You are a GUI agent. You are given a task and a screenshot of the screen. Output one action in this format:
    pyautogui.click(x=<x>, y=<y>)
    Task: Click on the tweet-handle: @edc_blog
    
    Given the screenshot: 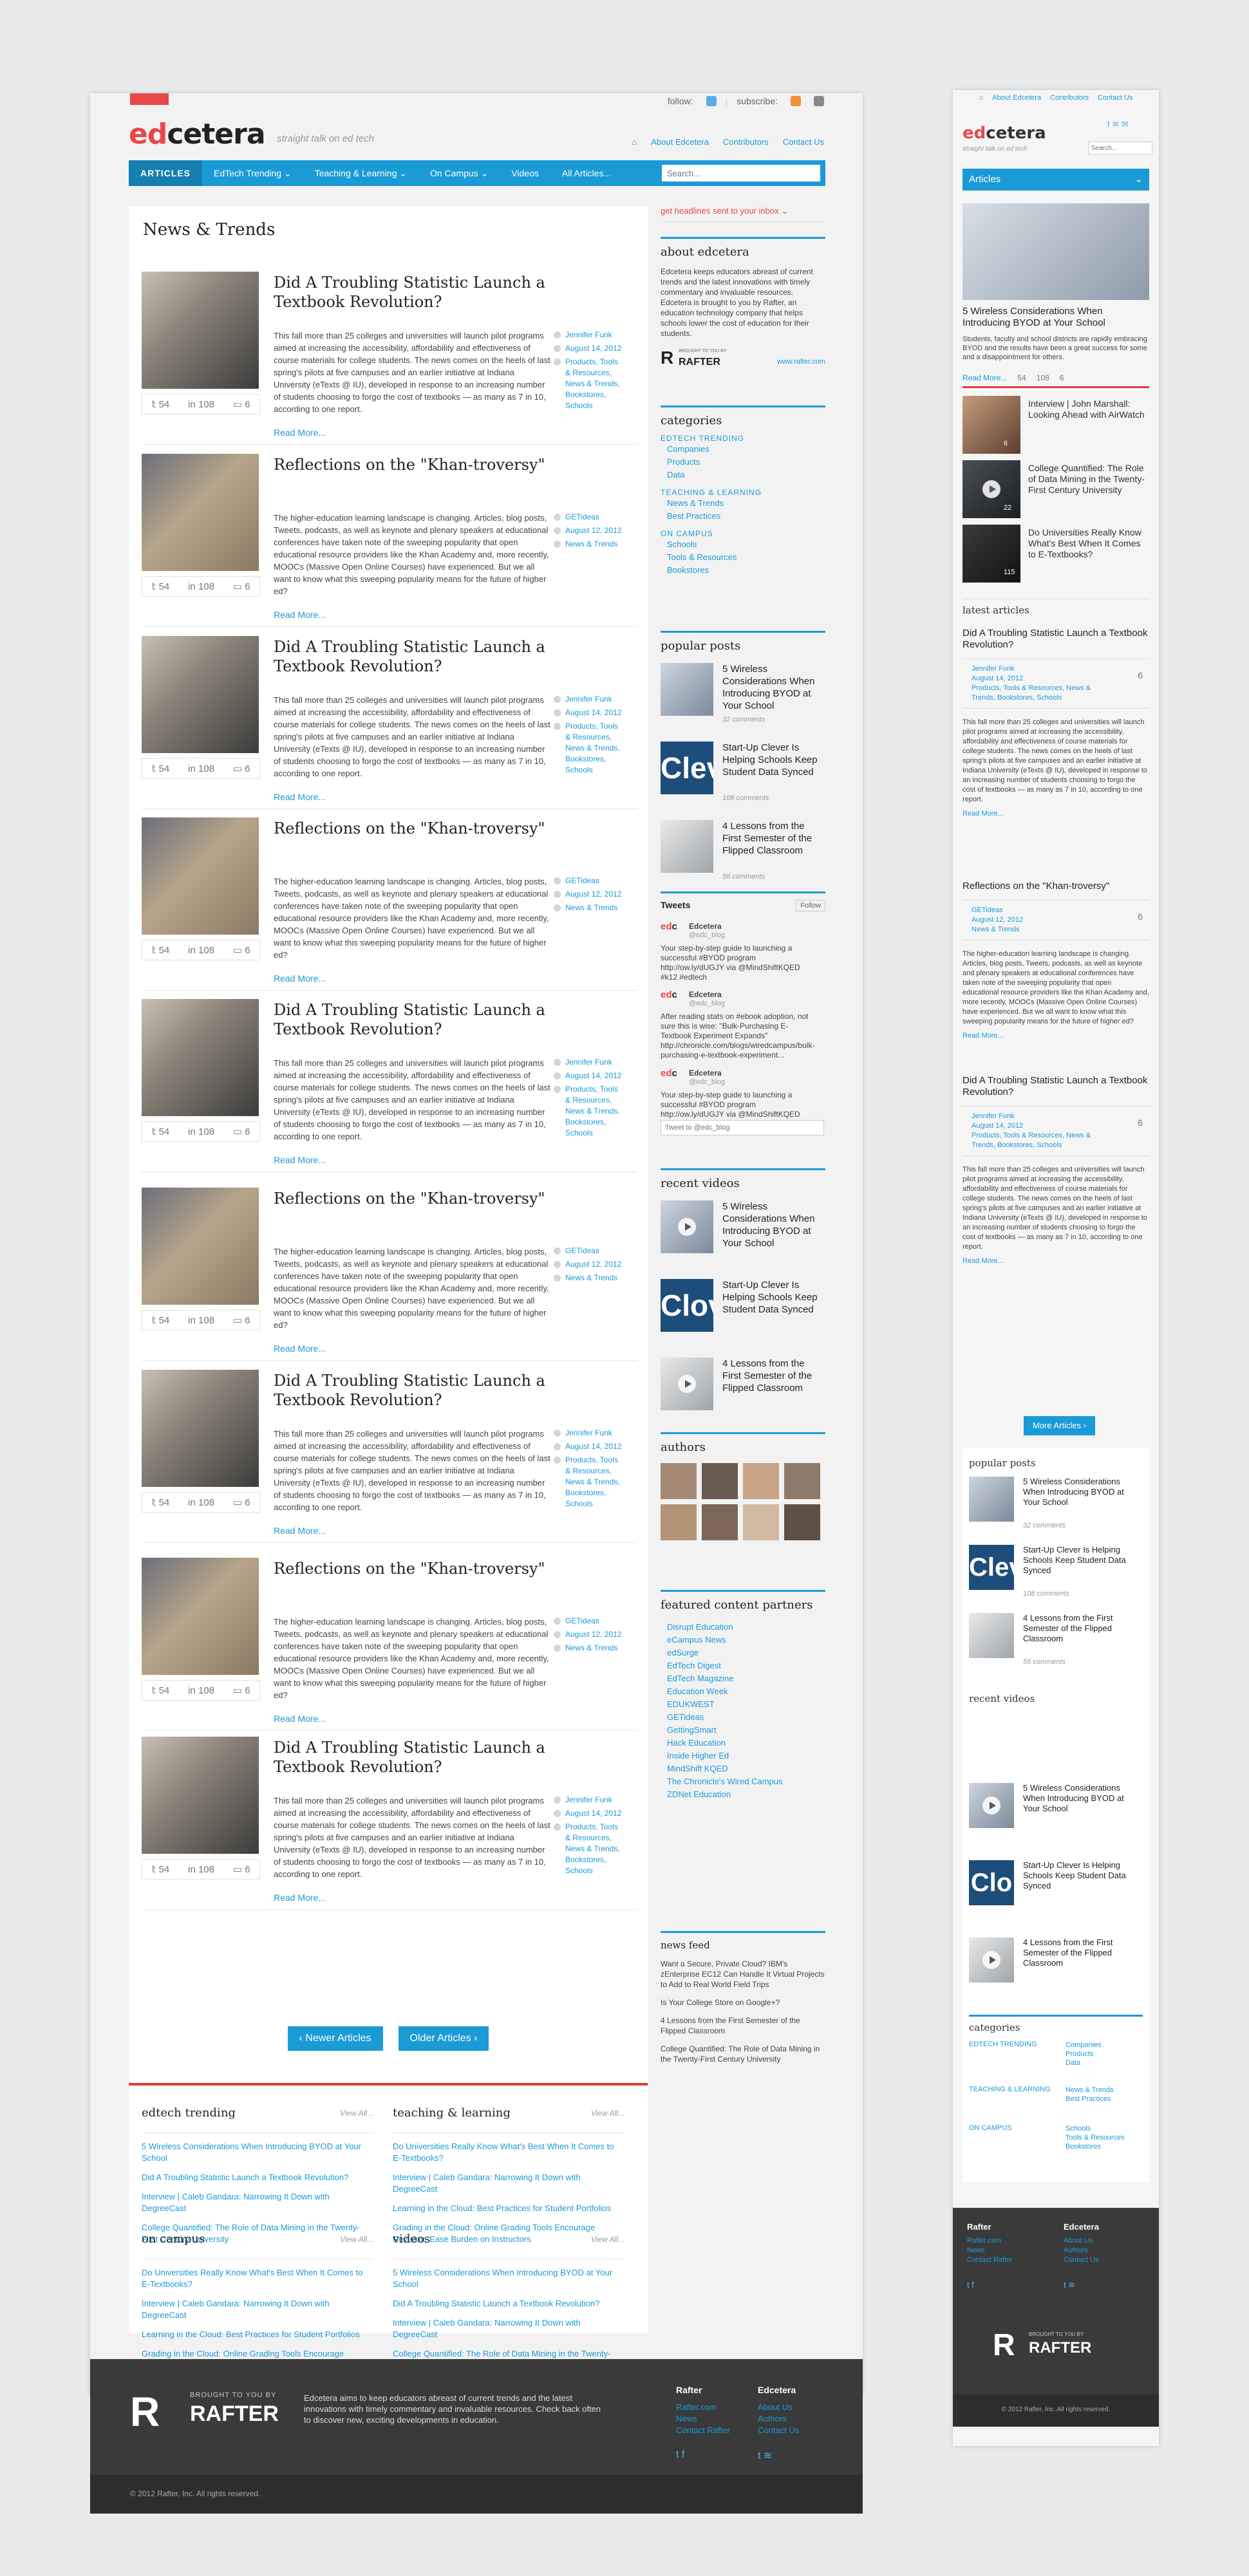 What is the action you would take?
    pyautogui.click(x=707, y=936)
    